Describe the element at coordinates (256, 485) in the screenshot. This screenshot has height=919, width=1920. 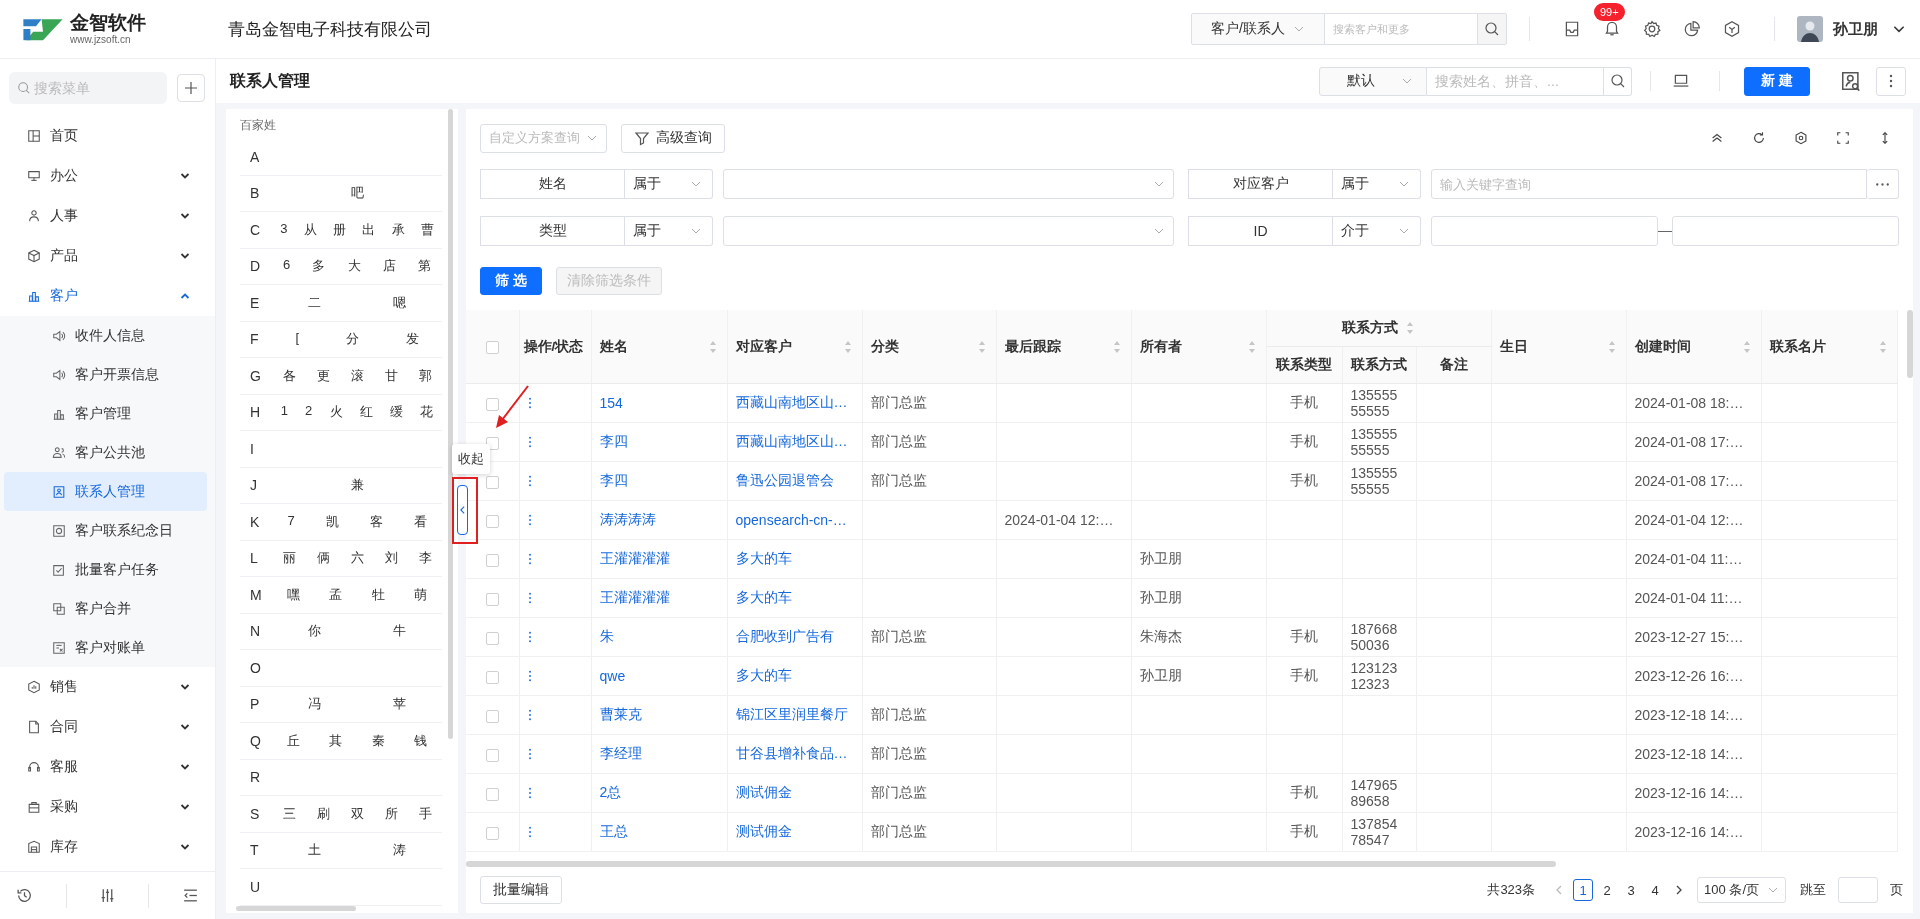
I see `letter-index: J` at that location.